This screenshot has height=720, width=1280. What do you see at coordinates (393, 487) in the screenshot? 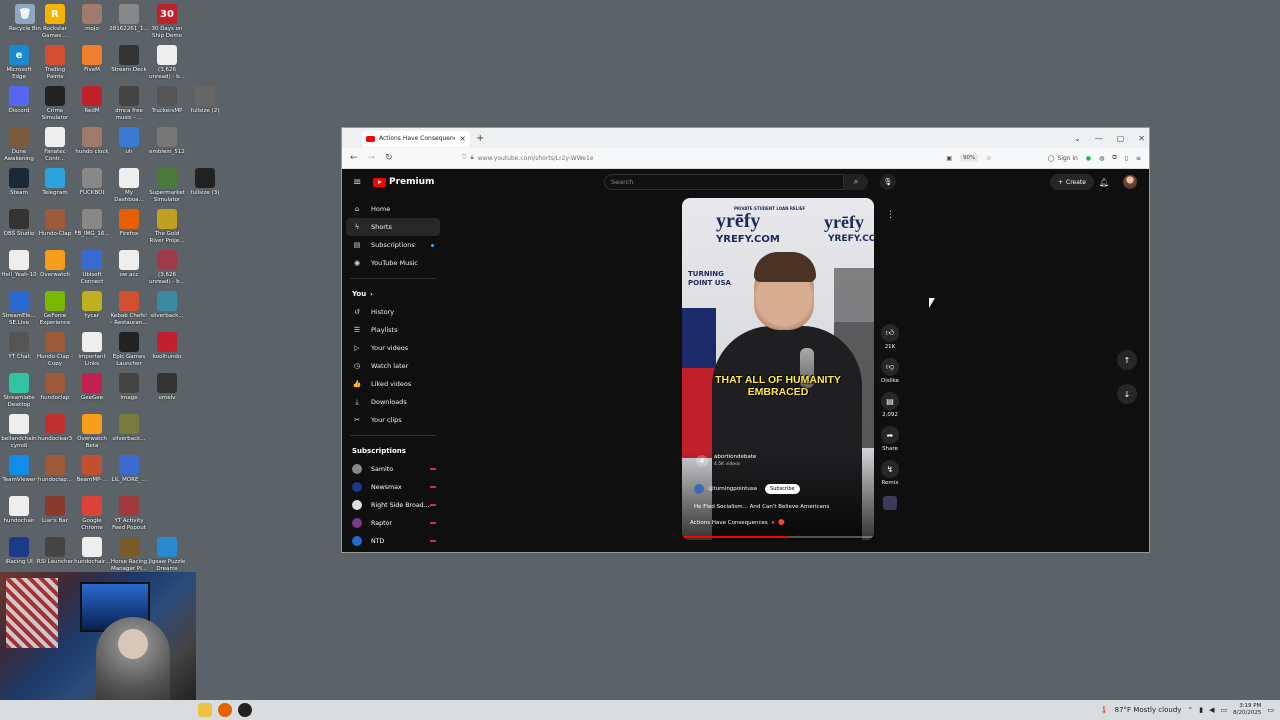
I see `subscription-item: Newsmax` at bounding box center [393, 487].